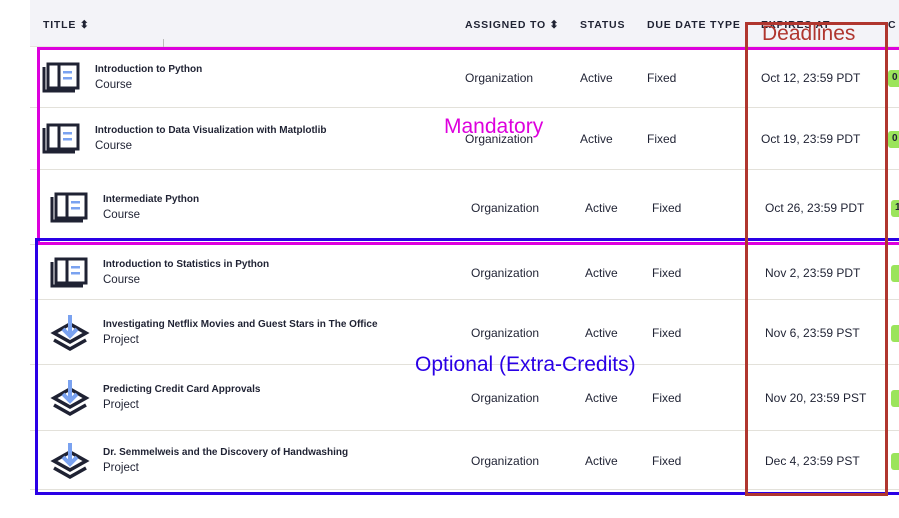 This screenshot has width=899, height=518. Describe the element at coordinates (816, 398) in the screenshot. I see `expires-at: Nov 20, 23:59 PST` at that location.